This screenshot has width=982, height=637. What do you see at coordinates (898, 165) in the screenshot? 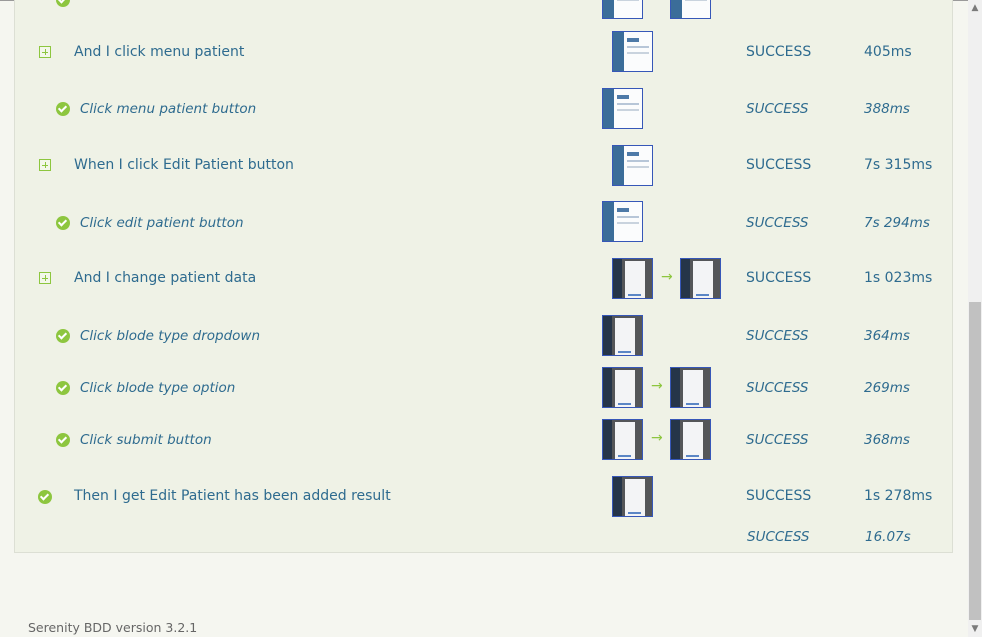
I see `step-duration: 7s 315ms` at bounding box center [898, 165].